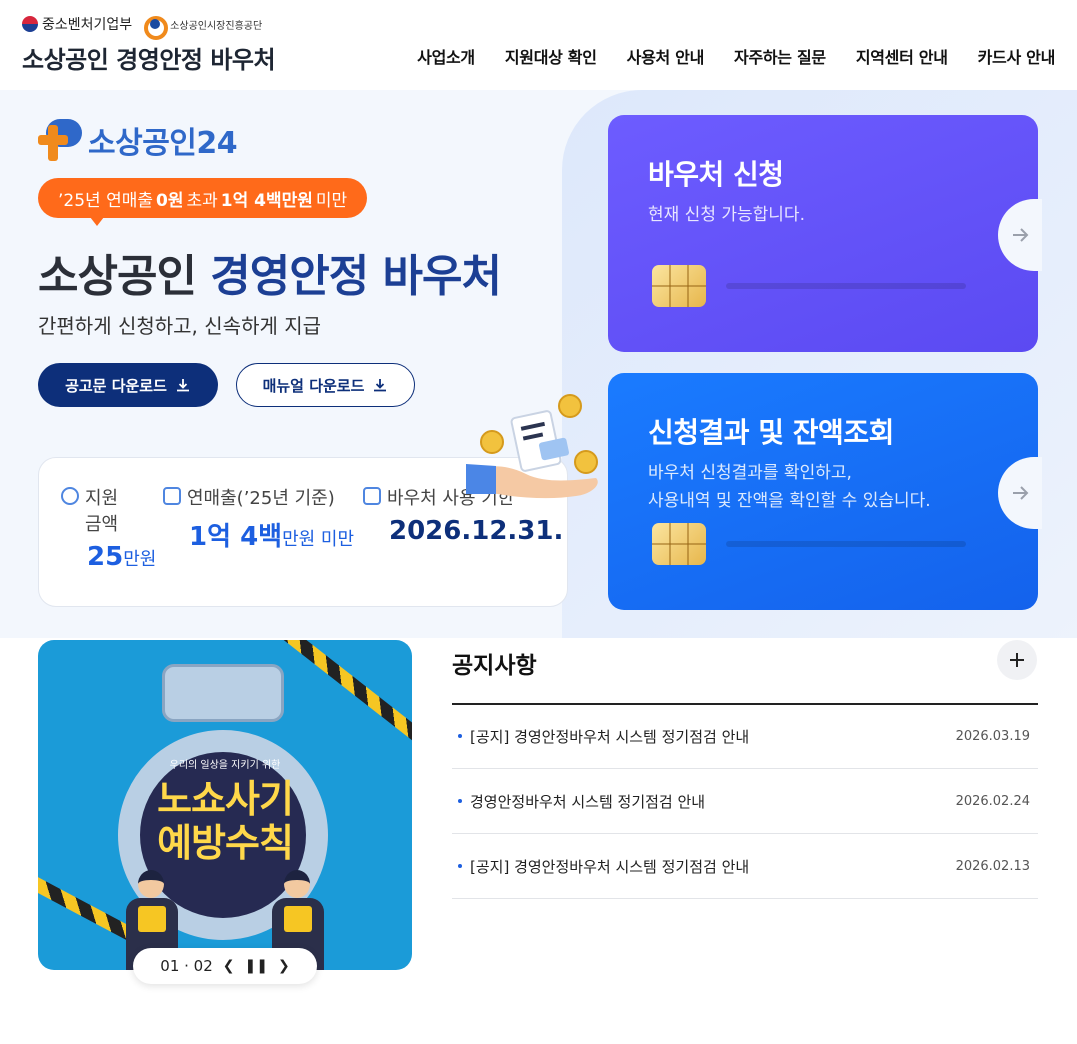 The height and width of the screenshot is (1044, 1077). What do you see at coordinates (216, 26) in the screenshot?
I see `agency-name: 소상공인시장진흥공단` at bounding box center [216, 26].